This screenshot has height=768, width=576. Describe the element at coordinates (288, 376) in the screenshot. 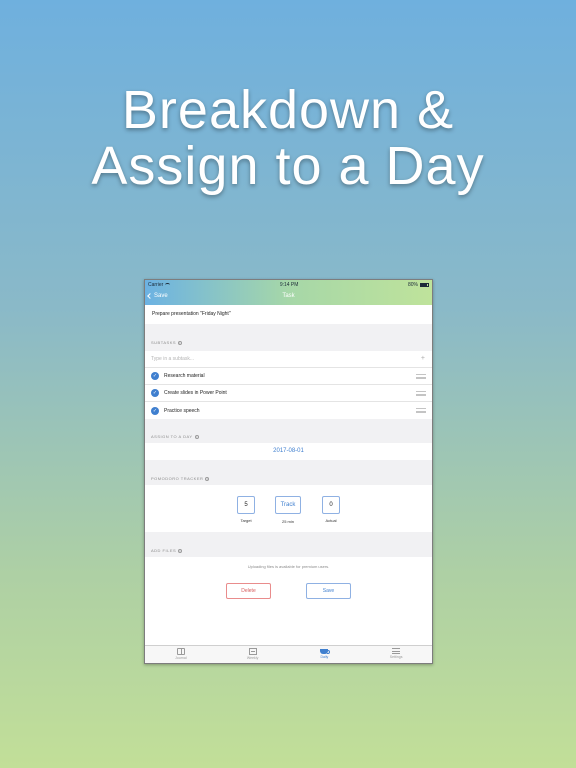

I see `list-item: ✓ Research material` at that location.